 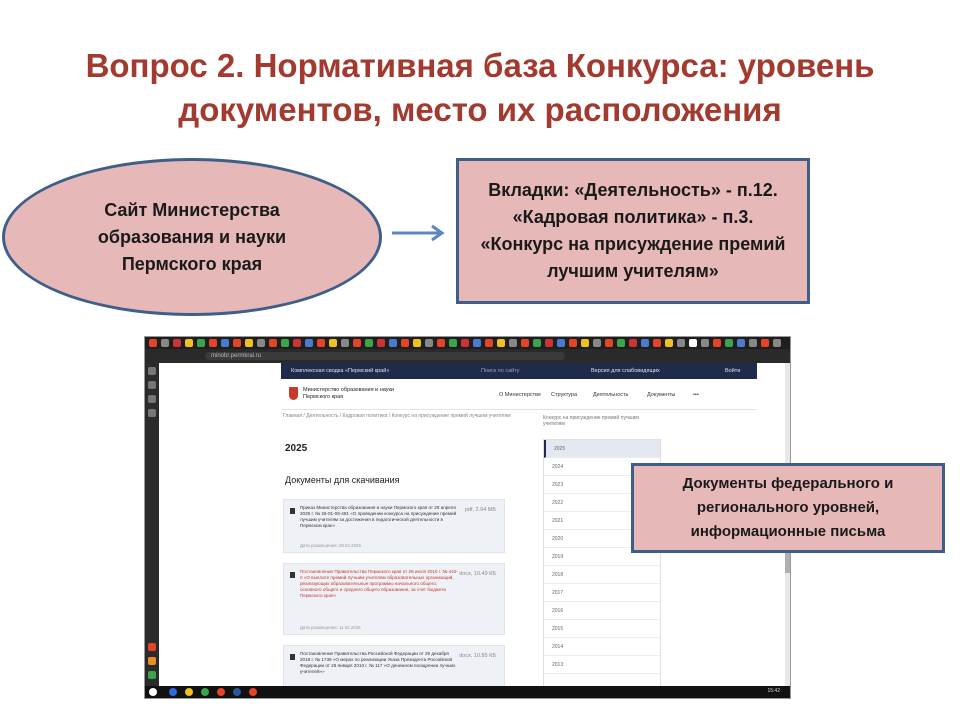 What do you see at coordinates (602, 647) in the screenshot?
I see `year-item: 2014` at bounding box center [602, 647].